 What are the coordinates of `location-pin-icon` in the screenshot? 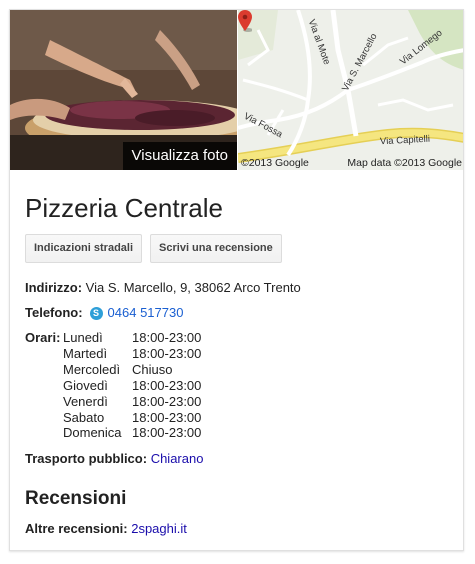 It's located at (245, 21).